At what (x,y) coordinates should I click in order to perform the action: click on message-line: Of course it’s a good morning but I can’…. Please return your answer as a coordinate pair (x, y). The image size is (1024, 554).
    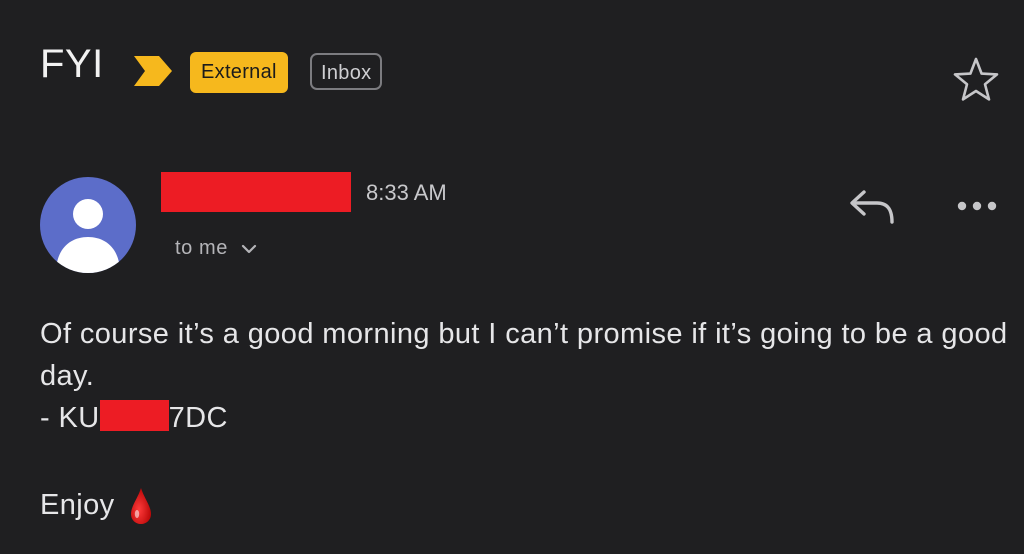
    Looking at the image, I should click on (524, 355).